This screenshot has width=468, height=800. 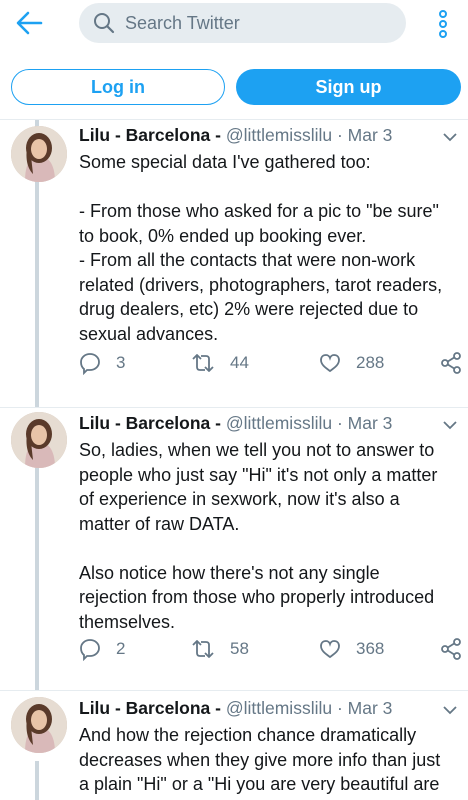 I want to click on thread-line, so click(x=37, y=780).